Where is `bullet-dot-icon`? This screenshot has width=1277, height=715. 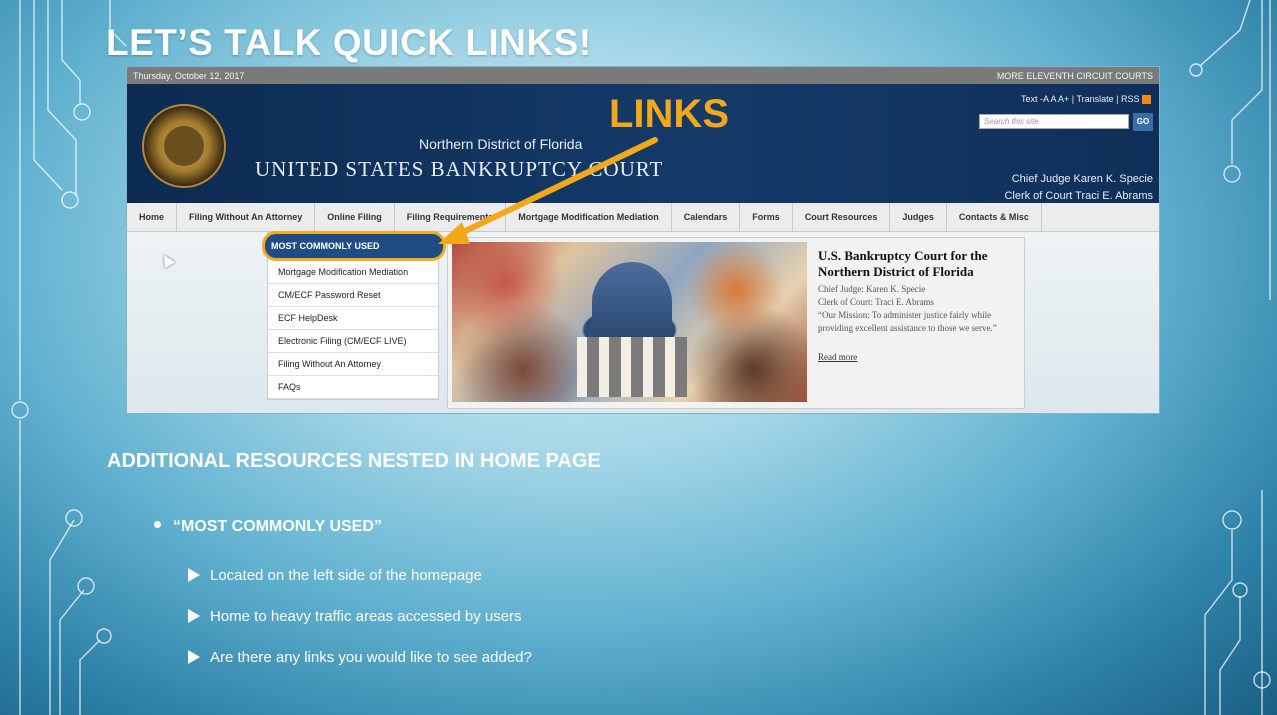 bullet-dot-icon is located at coordinates (157, 525).